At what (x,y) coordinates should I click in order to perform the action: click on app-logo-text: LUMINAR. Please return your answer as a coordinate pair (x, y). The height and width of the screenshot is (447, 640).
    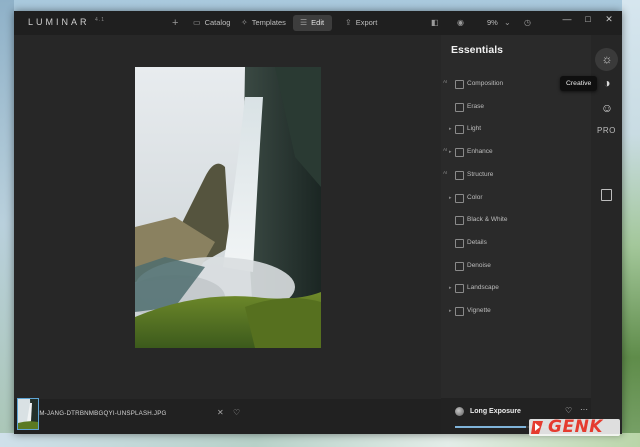
    Looking at the image, I should click on (59, 22).